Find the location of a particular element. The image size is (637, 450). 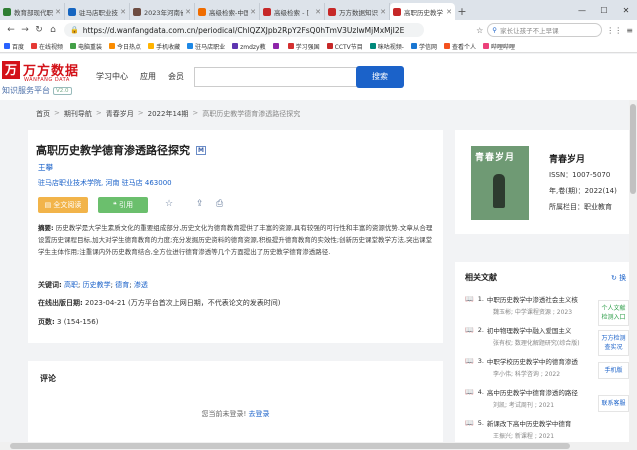

breadcrumb-journals: 期刊导航 is located at coordinates (78, 114).